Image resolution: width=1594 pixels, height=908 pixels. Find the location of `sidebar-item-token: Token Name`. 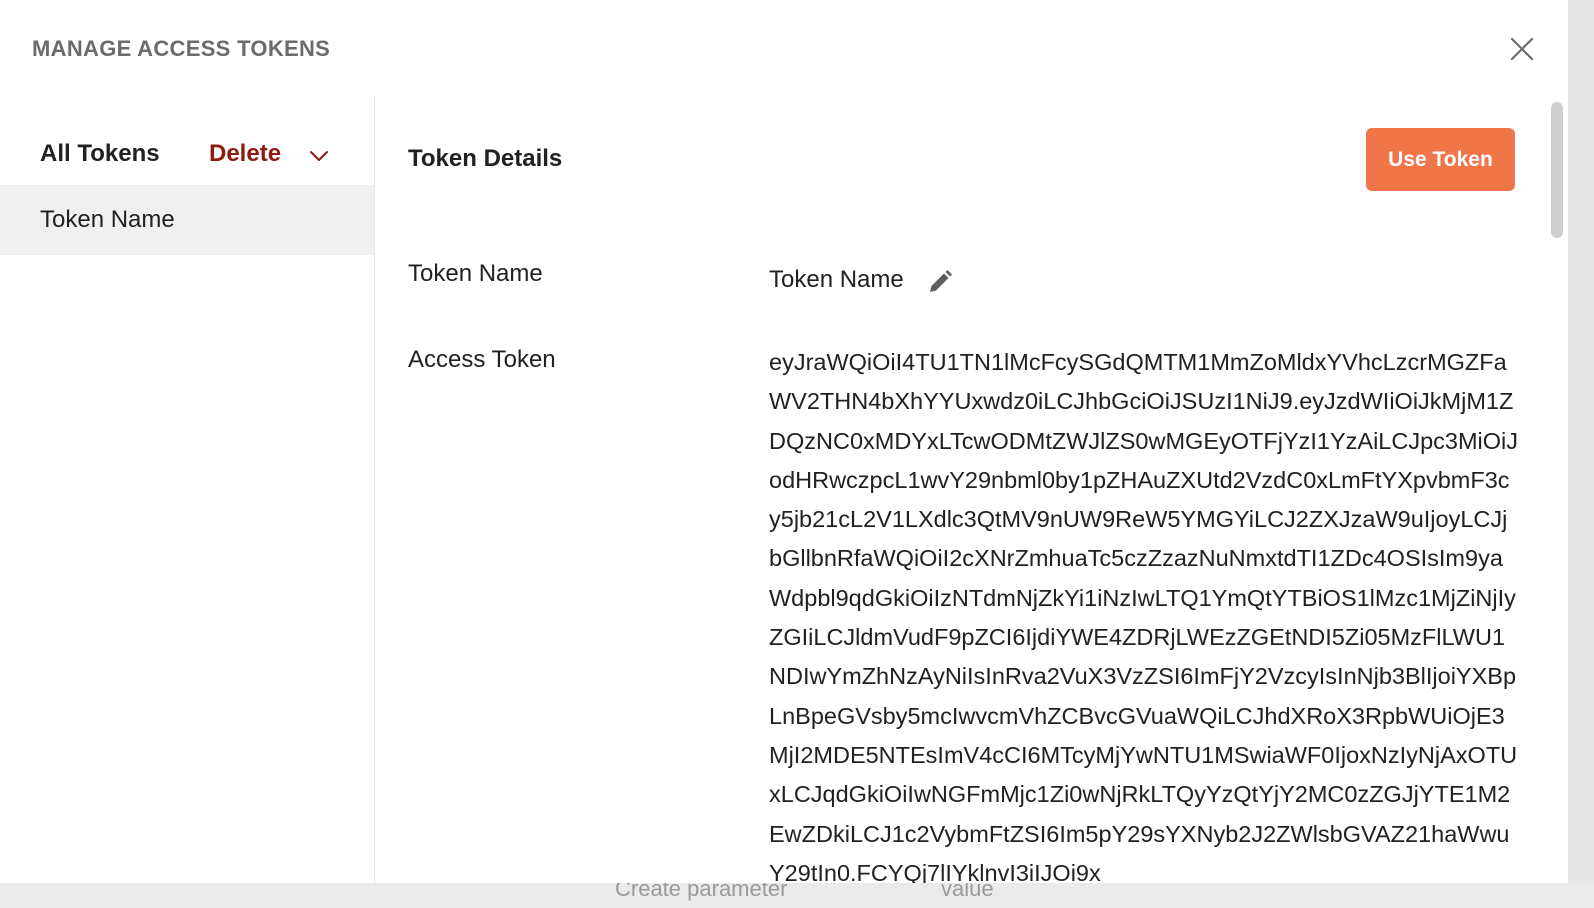

sidebar-item-token: Token Name is located at coordinates (187, 220).